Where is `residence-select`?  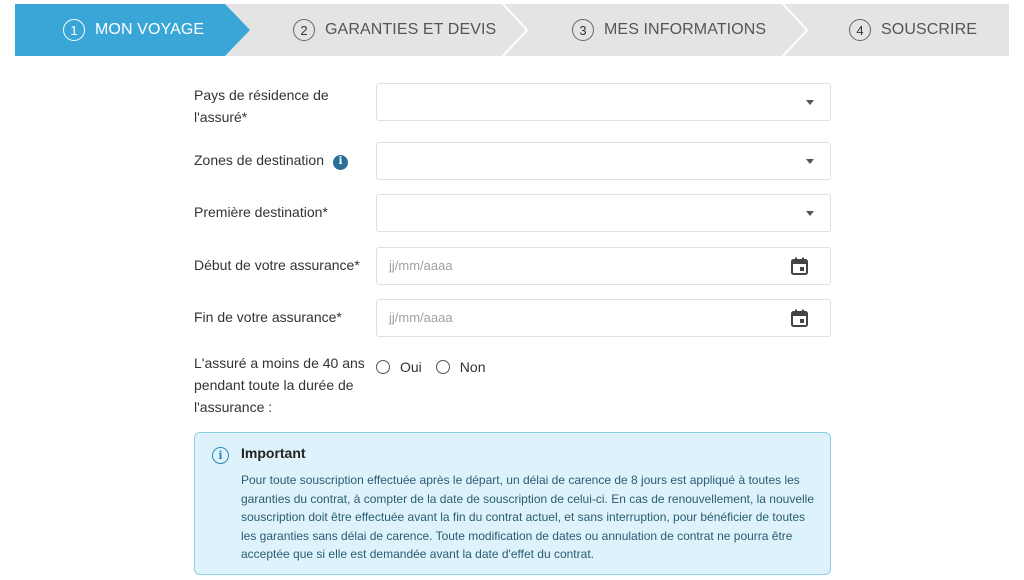 residence-select is located at coordinates (603, 102).